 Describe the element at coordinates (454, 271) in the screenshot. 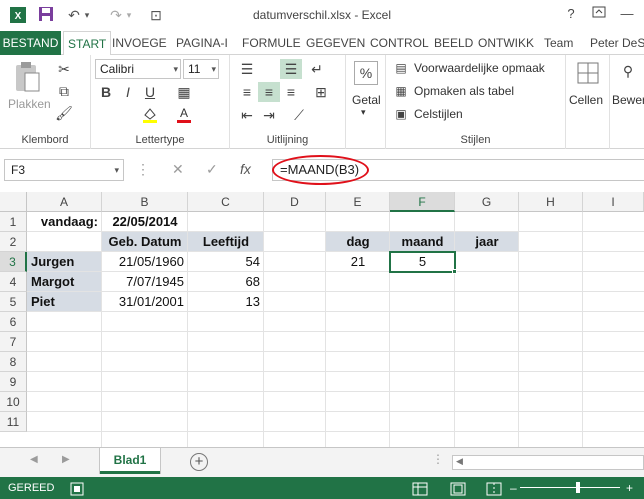

I see `fill-handle` at that location.